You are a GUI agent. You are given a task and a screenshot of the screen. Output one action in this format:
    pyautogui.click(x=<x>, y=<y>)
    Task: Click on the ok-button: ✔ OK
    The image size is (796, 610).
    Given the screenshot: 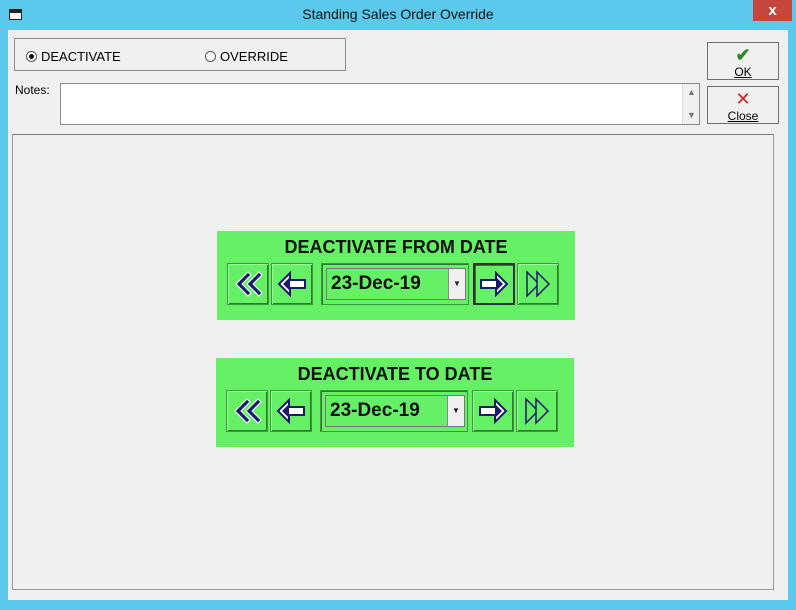 What is the action you would take?
    pyautogui.click(x=743, y=61)
    